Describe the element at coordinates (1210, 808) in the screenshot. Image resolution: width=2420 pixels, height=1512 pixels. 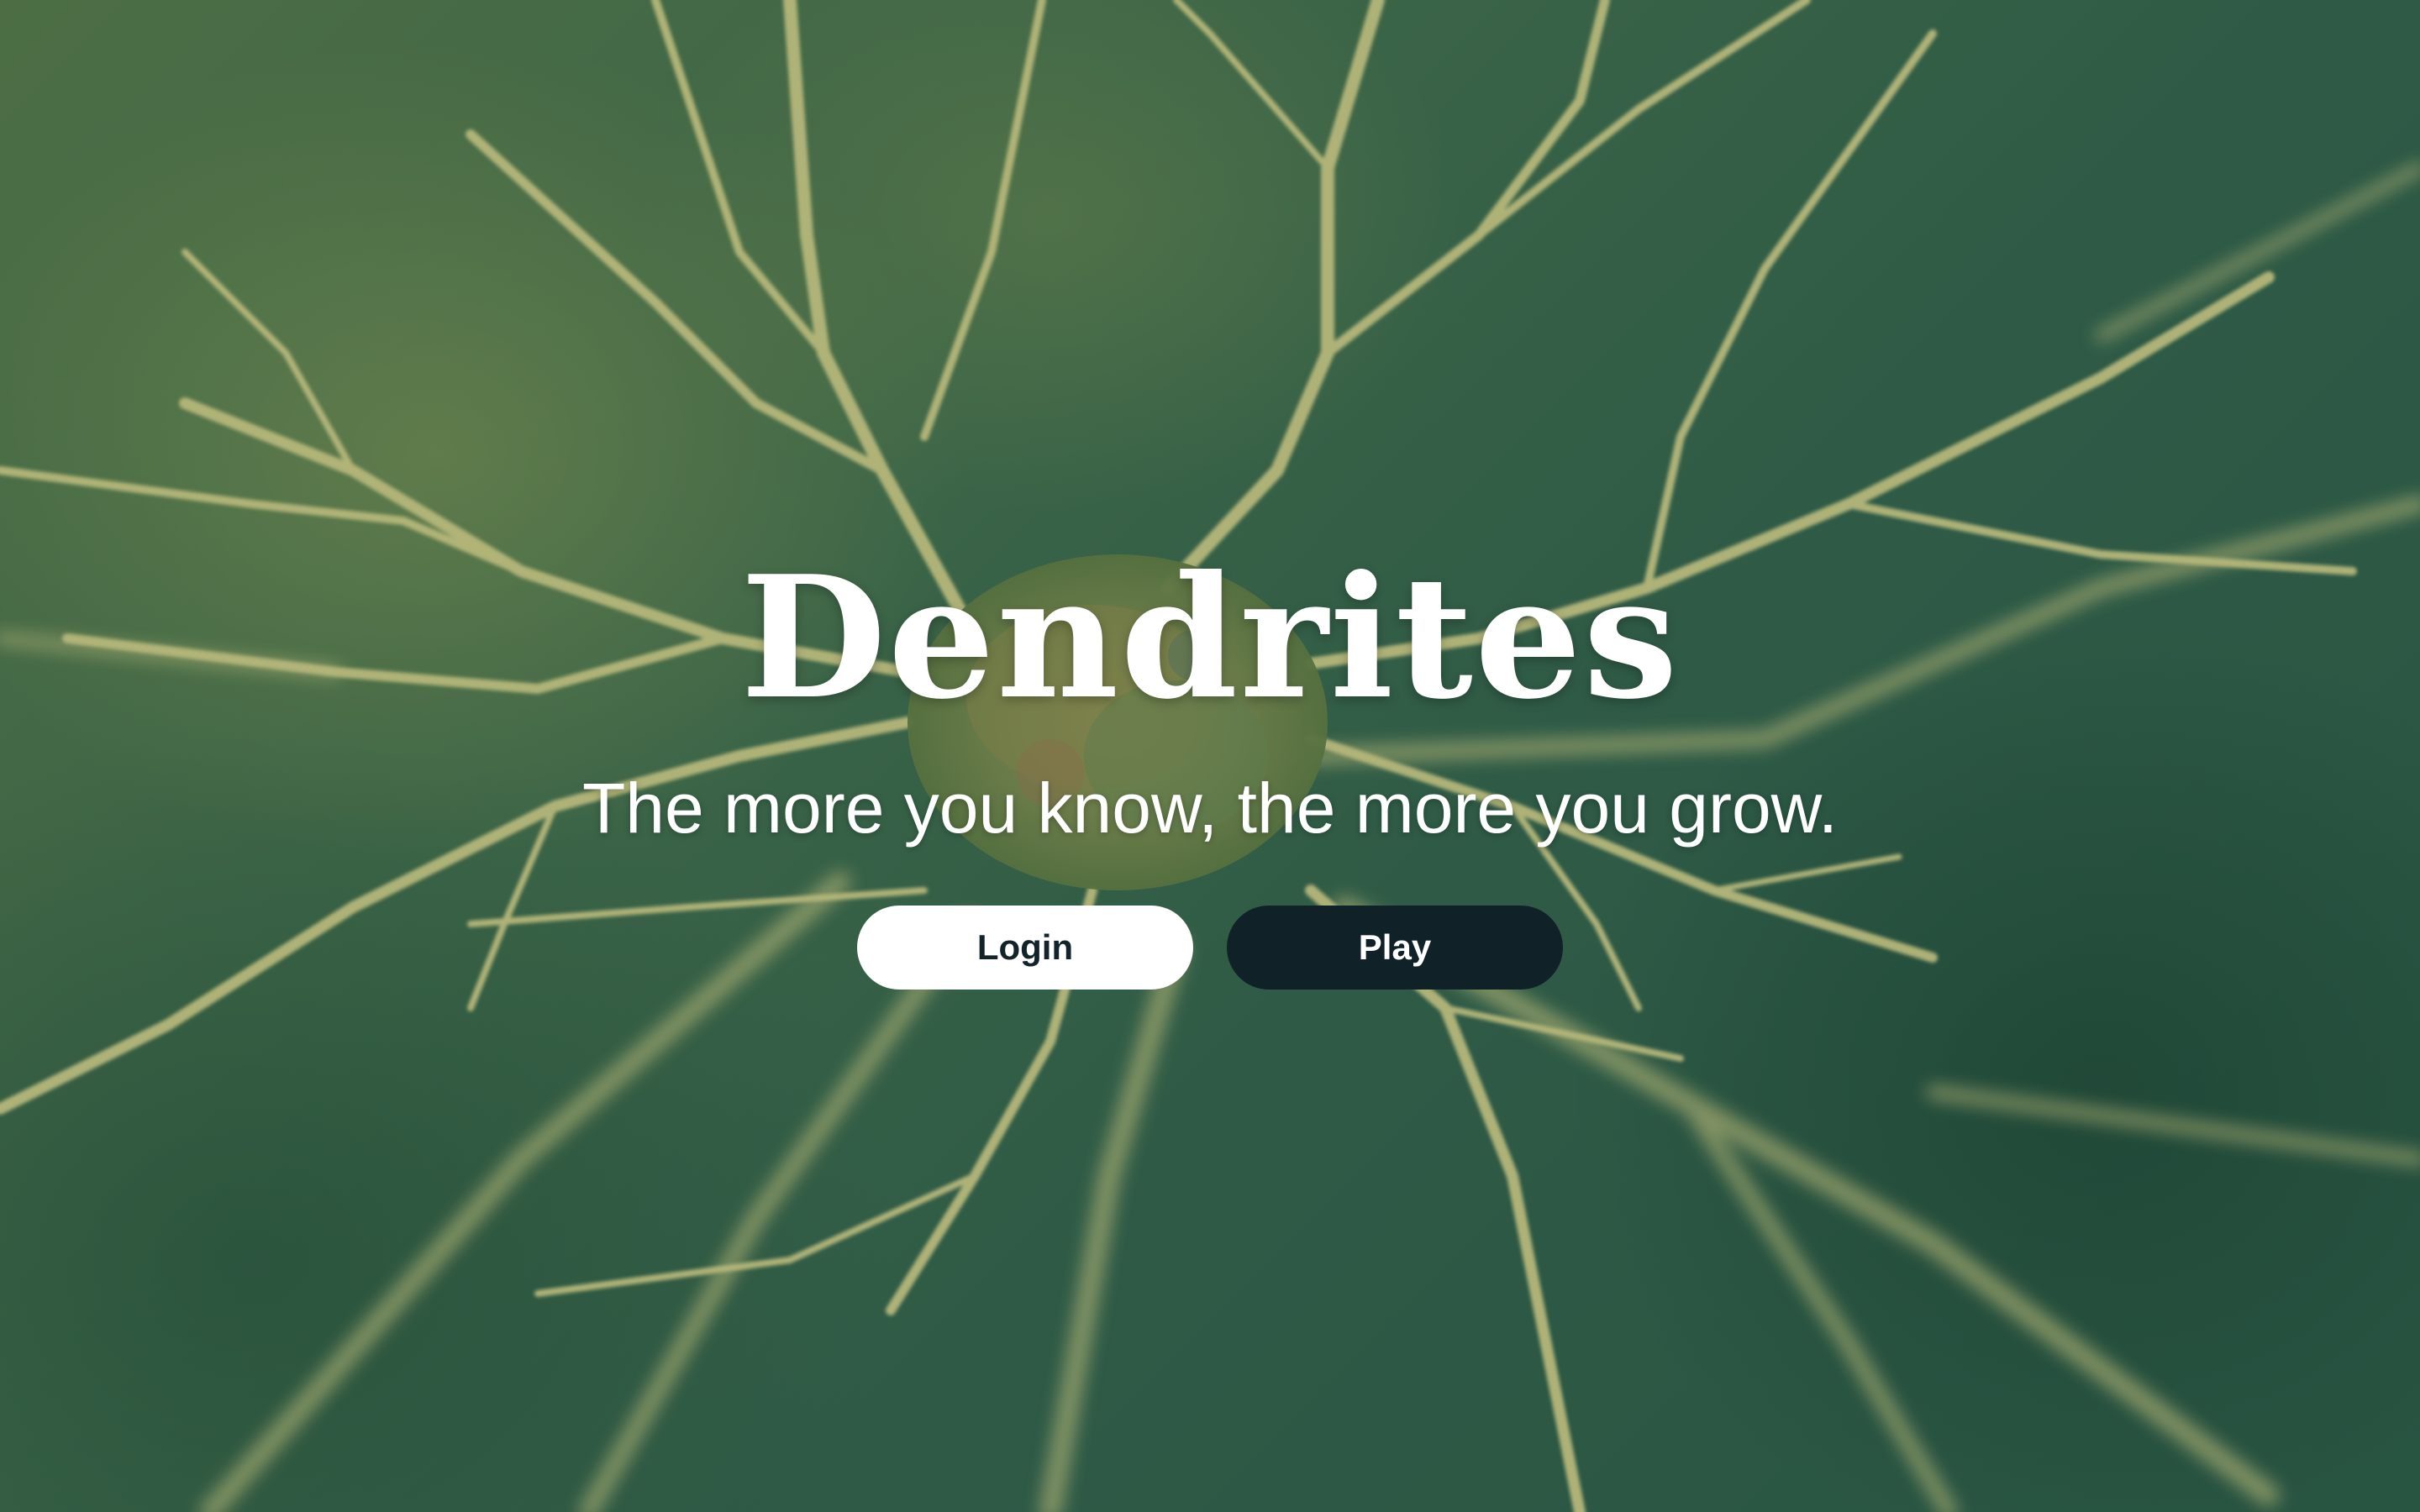
I see `tagline: The more you know, the more you grow.` at that location.